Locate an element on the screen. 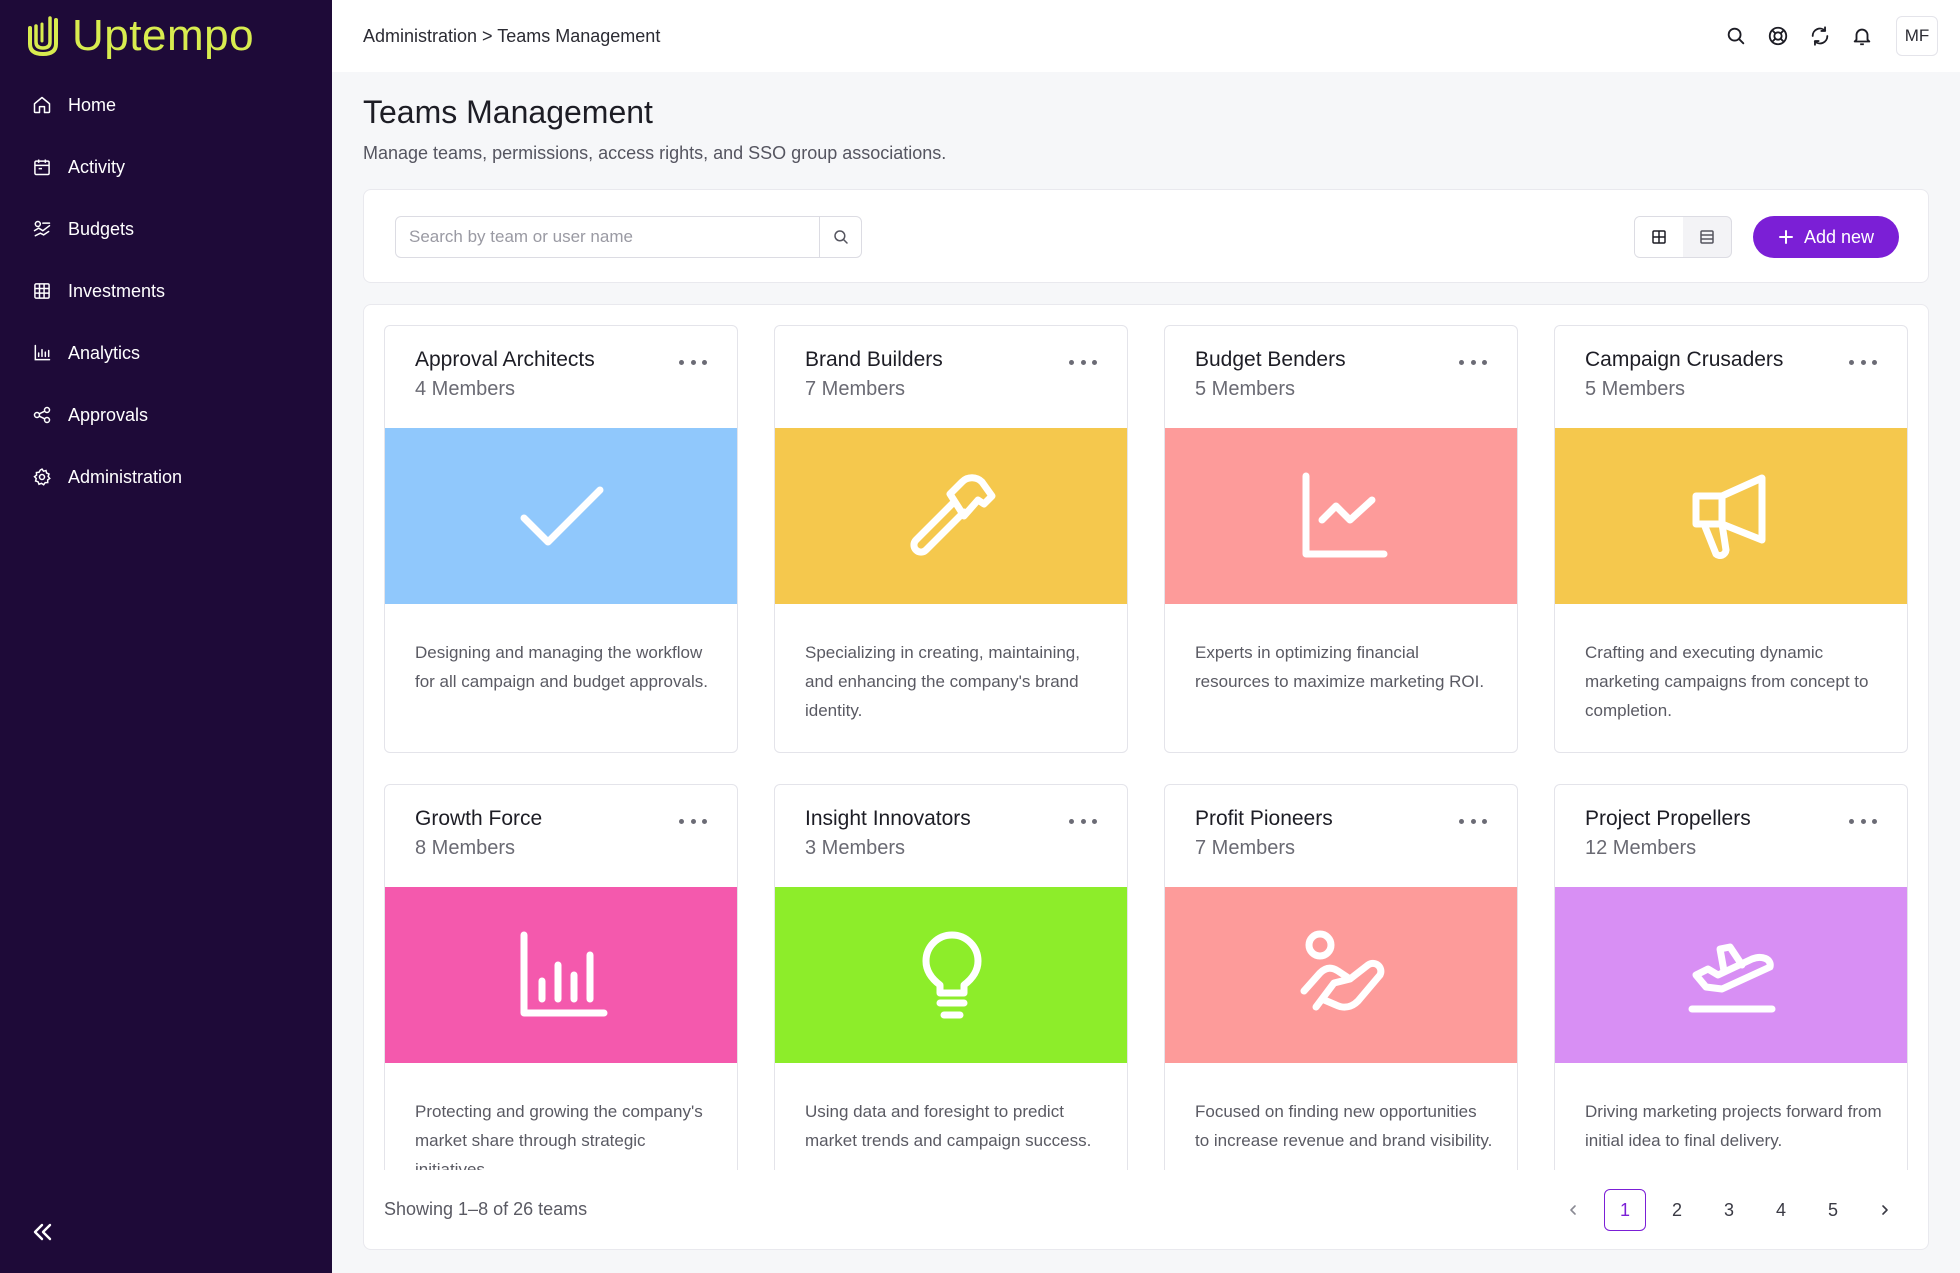  teams-toolbar: Add new is located at coordinates (1146, 236).